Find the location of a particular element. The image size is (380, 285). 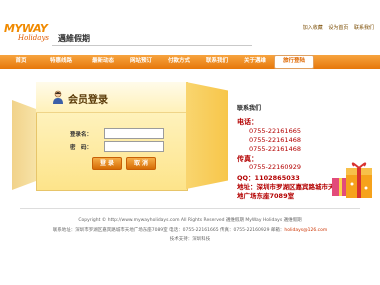

fax-number: 0755-22160929 is located at coordinates (275, 167).